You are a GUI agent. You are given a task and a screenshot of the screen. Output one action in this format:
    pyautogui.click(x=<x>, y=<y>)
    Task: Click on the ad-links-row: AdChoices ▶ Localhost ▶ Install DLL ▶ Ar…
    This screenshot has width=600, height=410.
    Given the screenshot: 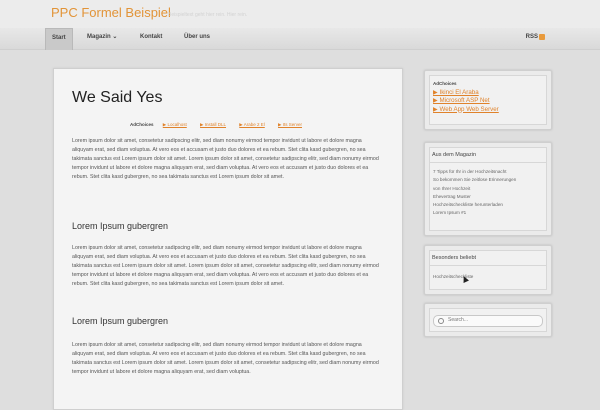 What is the action you would take?
    pyautogui.click(x=222, y=125)
    